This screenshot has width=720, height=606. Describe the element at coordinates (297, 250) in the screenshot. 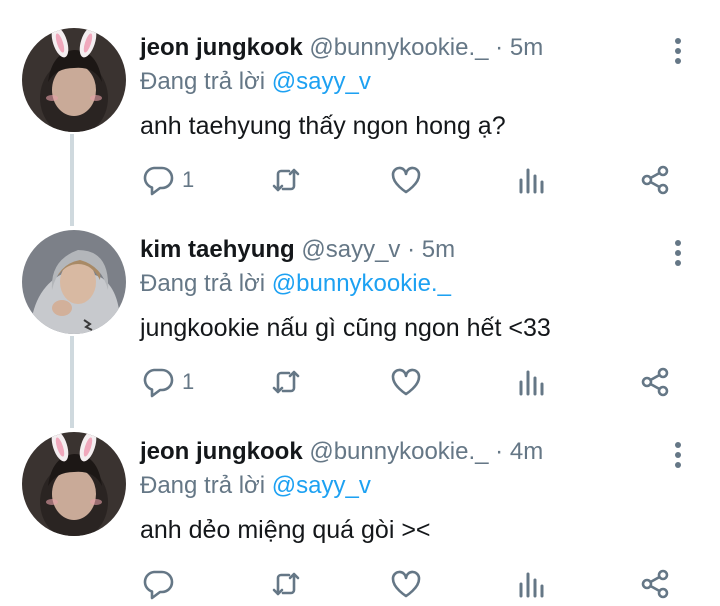

I see `tweet-header: kim taehyung @sayy_v · 5m` at that location.